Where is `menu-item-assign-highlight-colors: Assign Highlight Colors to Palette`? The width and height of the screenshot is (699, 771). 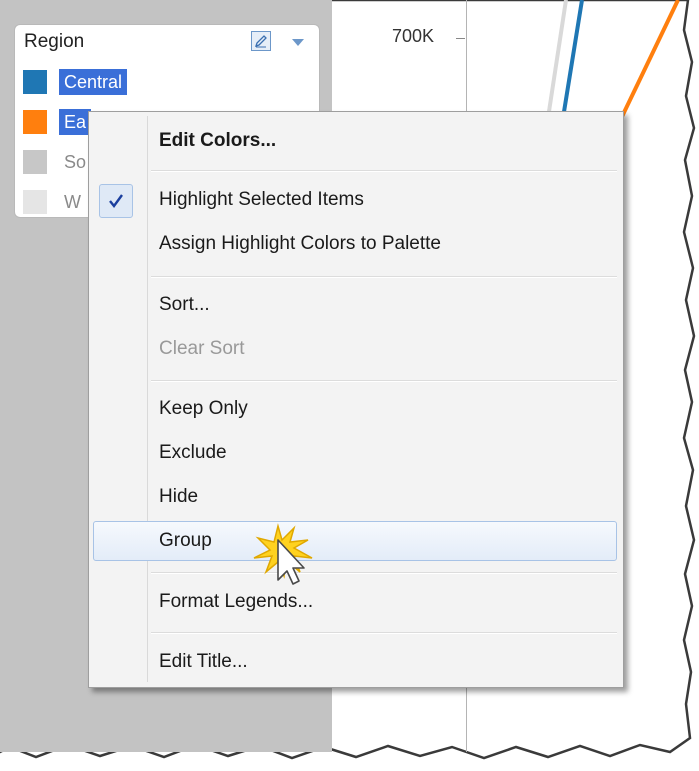
menu-item-assign-highlight-colors: Assign Highlight Colors to Palette is located at coordinates (355, 244).